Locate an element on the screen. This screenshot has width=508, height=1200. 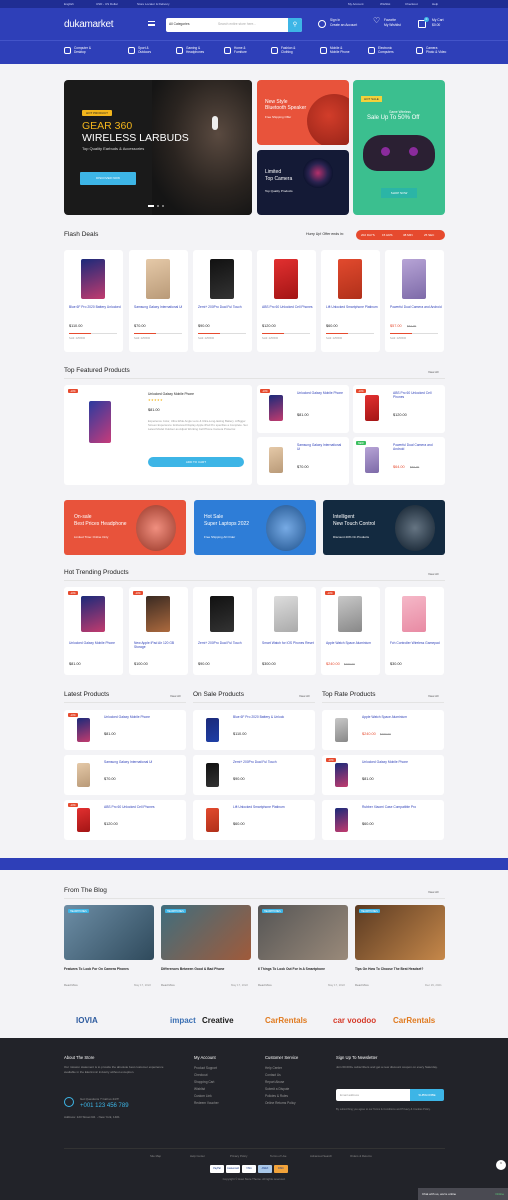
support-phone: +001 123 456 789 is located at coordinates (104, 1106).